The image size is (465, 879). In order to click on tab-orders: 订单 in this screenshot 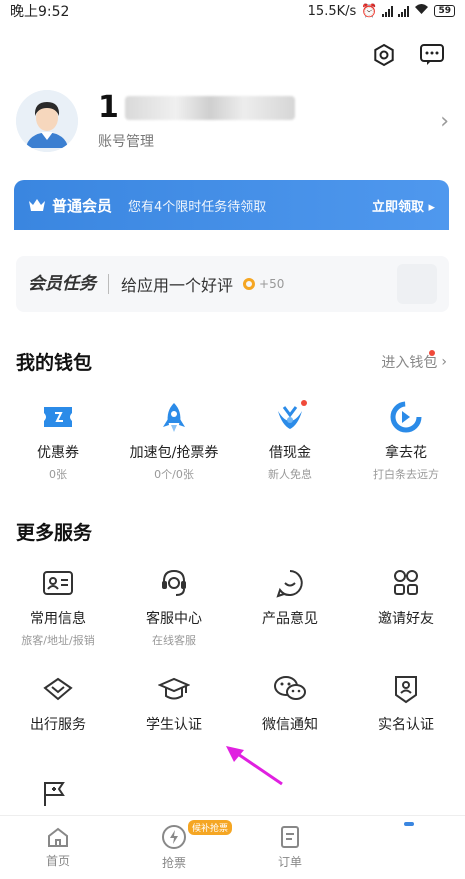, I will do `click(290, 847)`.